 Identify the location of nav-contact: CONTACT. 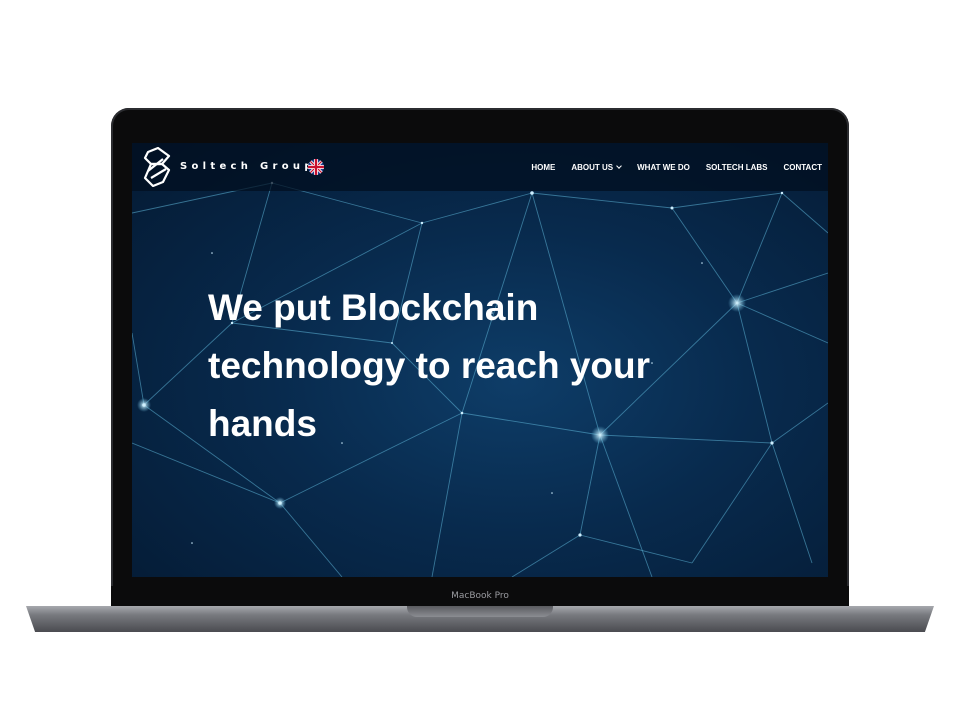
(802, 167).